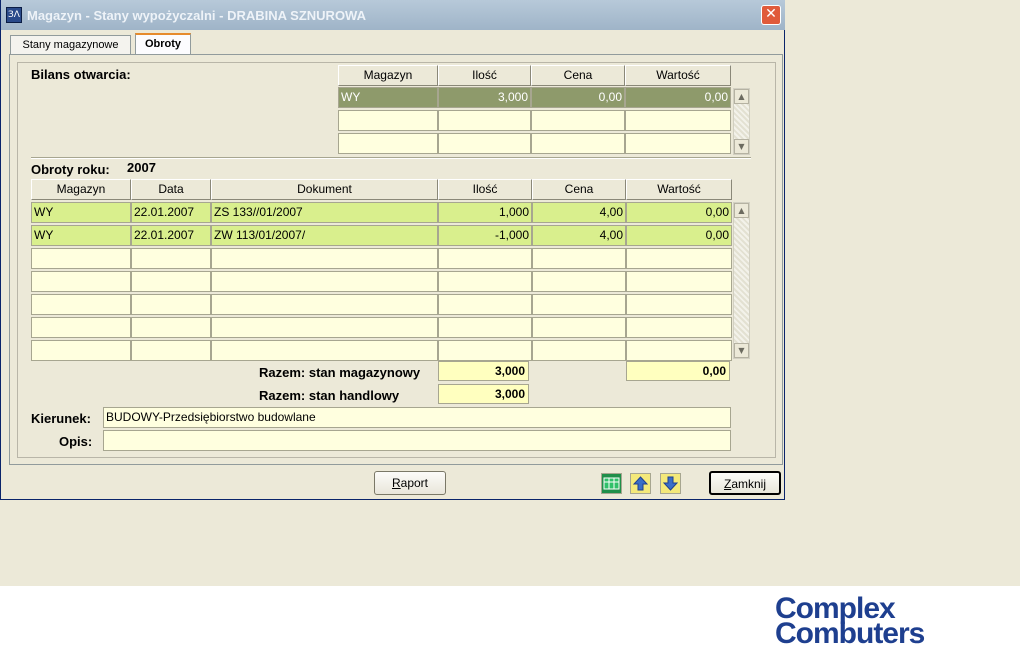 This screenshot has width=1020, height=655. Describe the element at coordinates (417, 417) in the screenshot. I see `kierunek-field: BUDOWY-Przedsiębiorstwo budowlane` at that location.